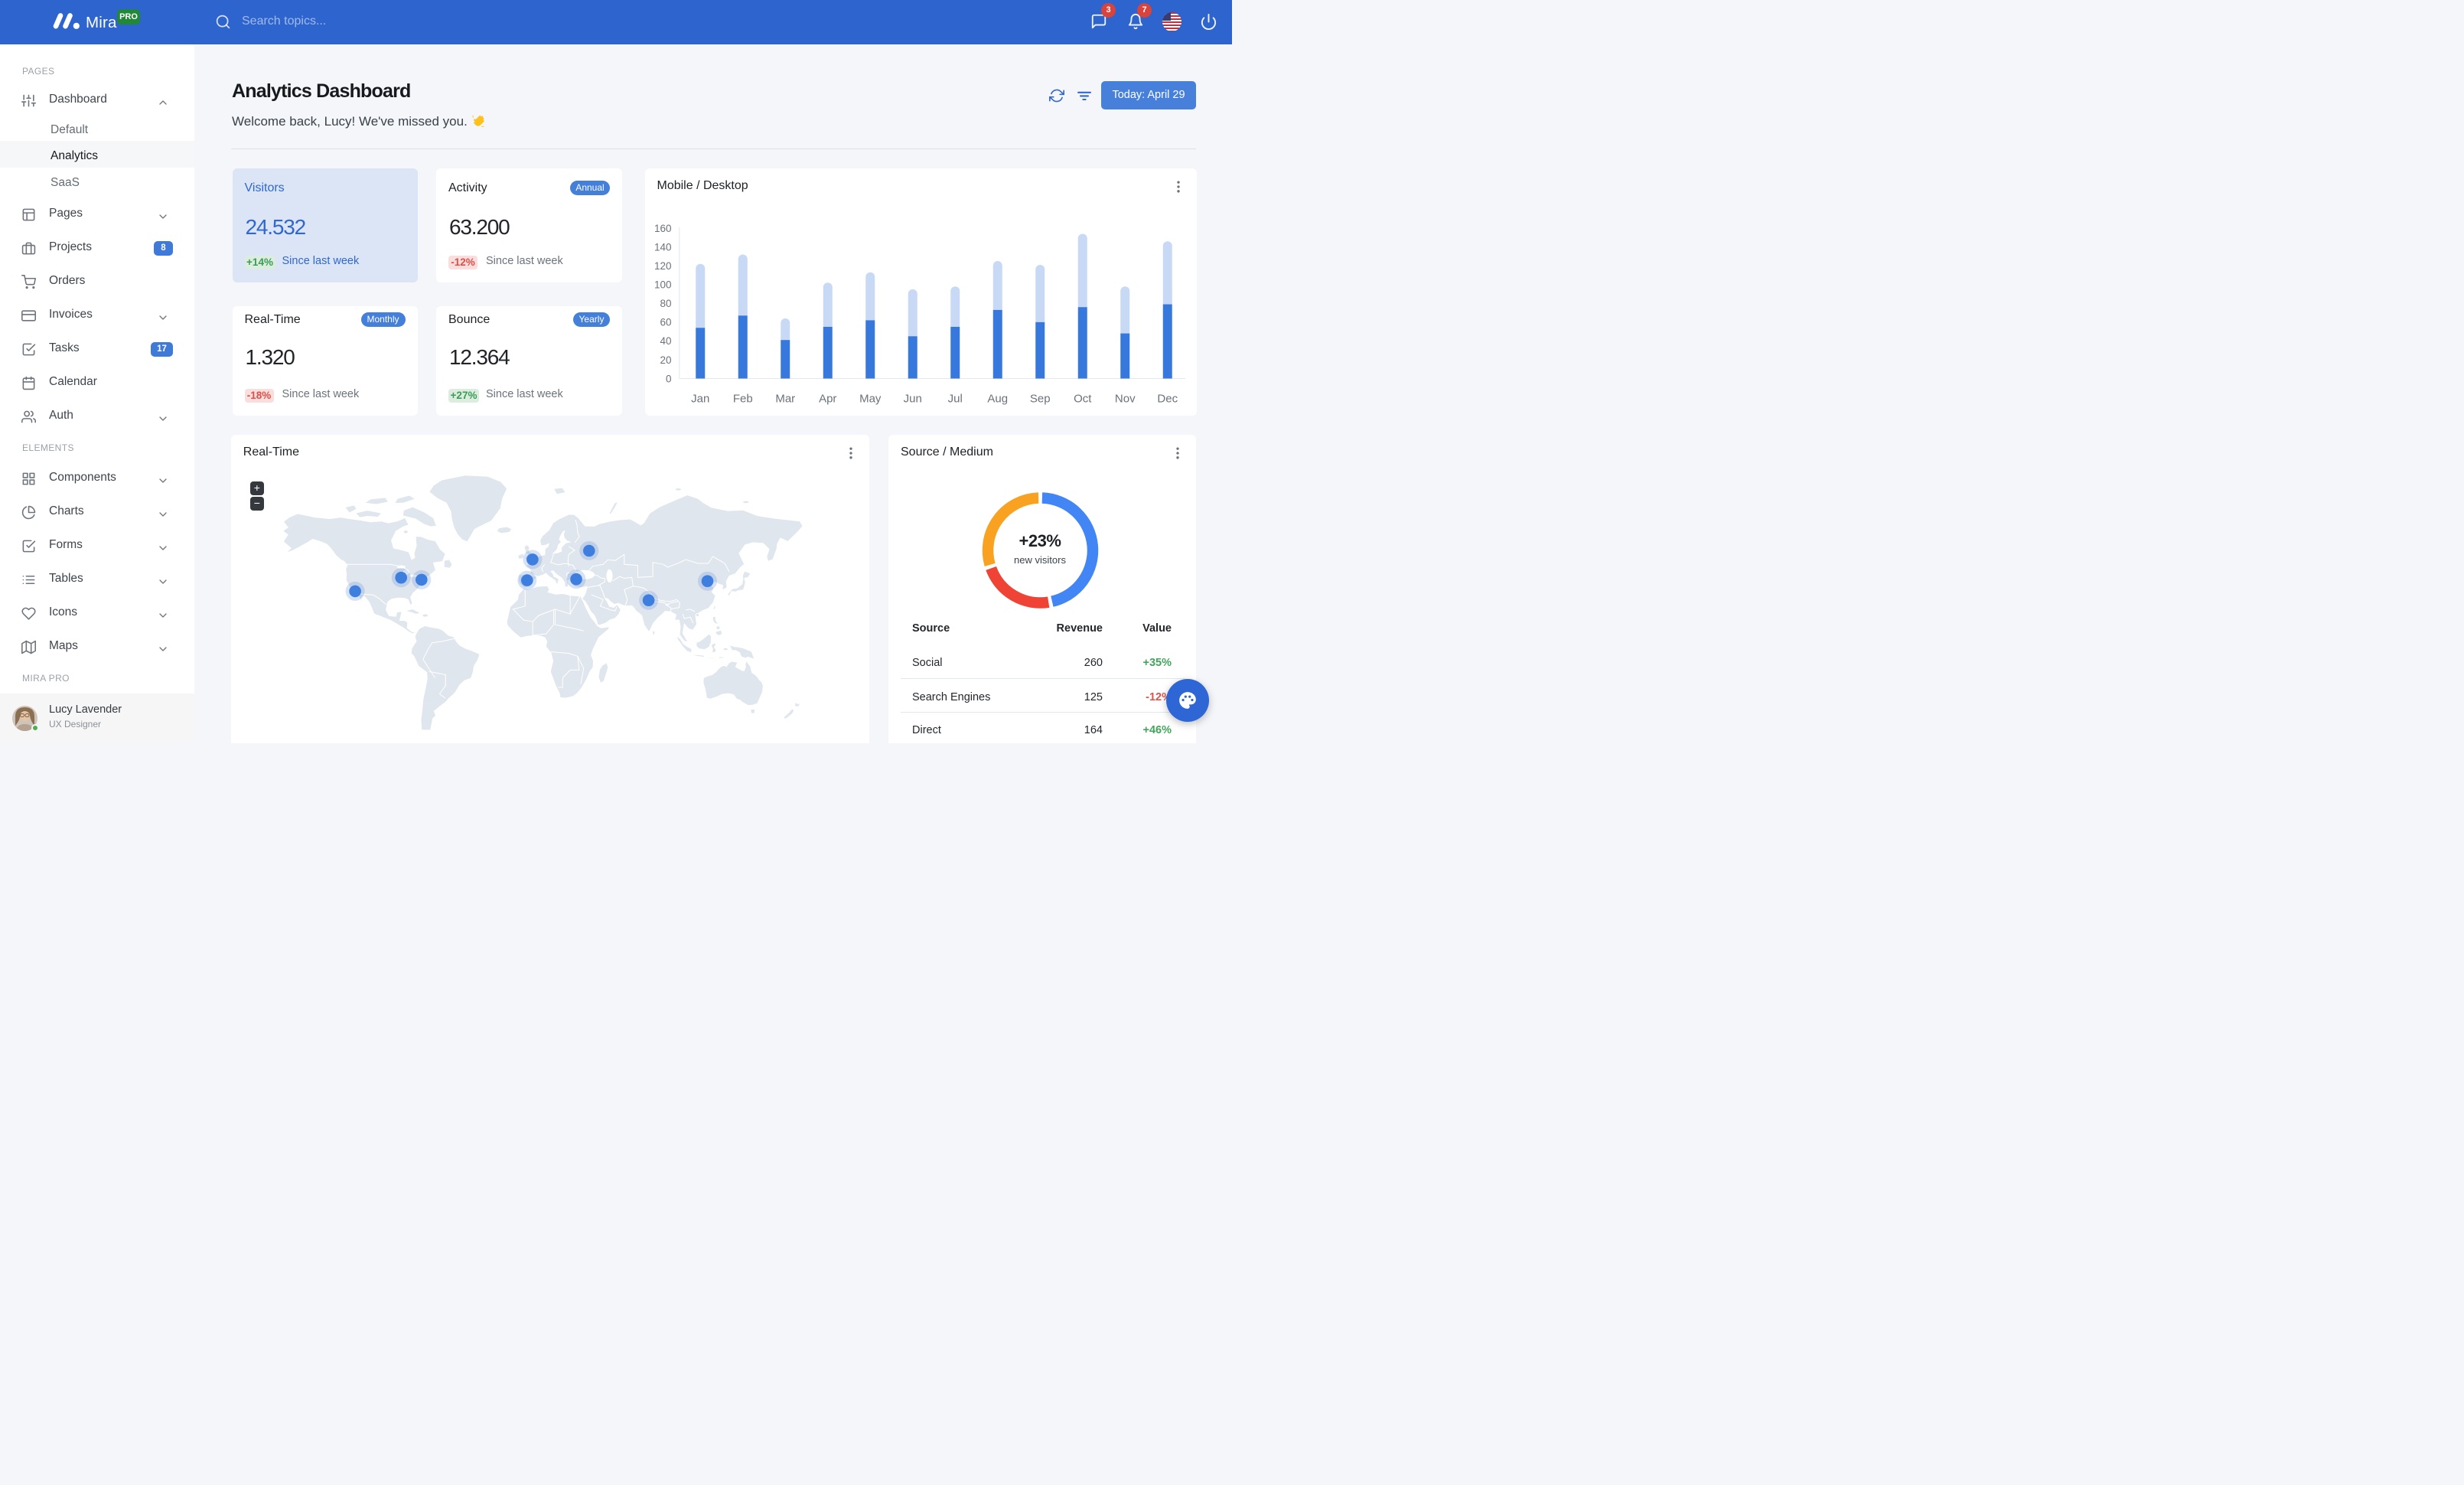 The width and height of the screenshot is (2464, 1485). What do you see at coordinates (1083, 398) in the screenshot?
I see `svg-text: Oct` at bounding box center [1083, 398].